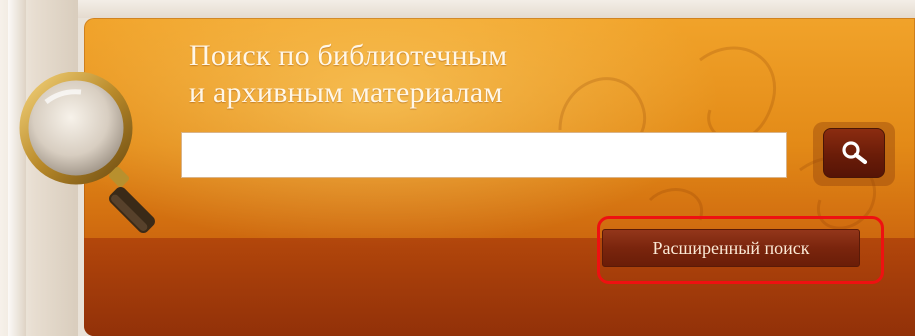 The height and width of the screenshot is (336, 915). Describe the element at coordinates (346, 92) in the screenshot. I see `title-line-2: и архивным материалам` at that location.